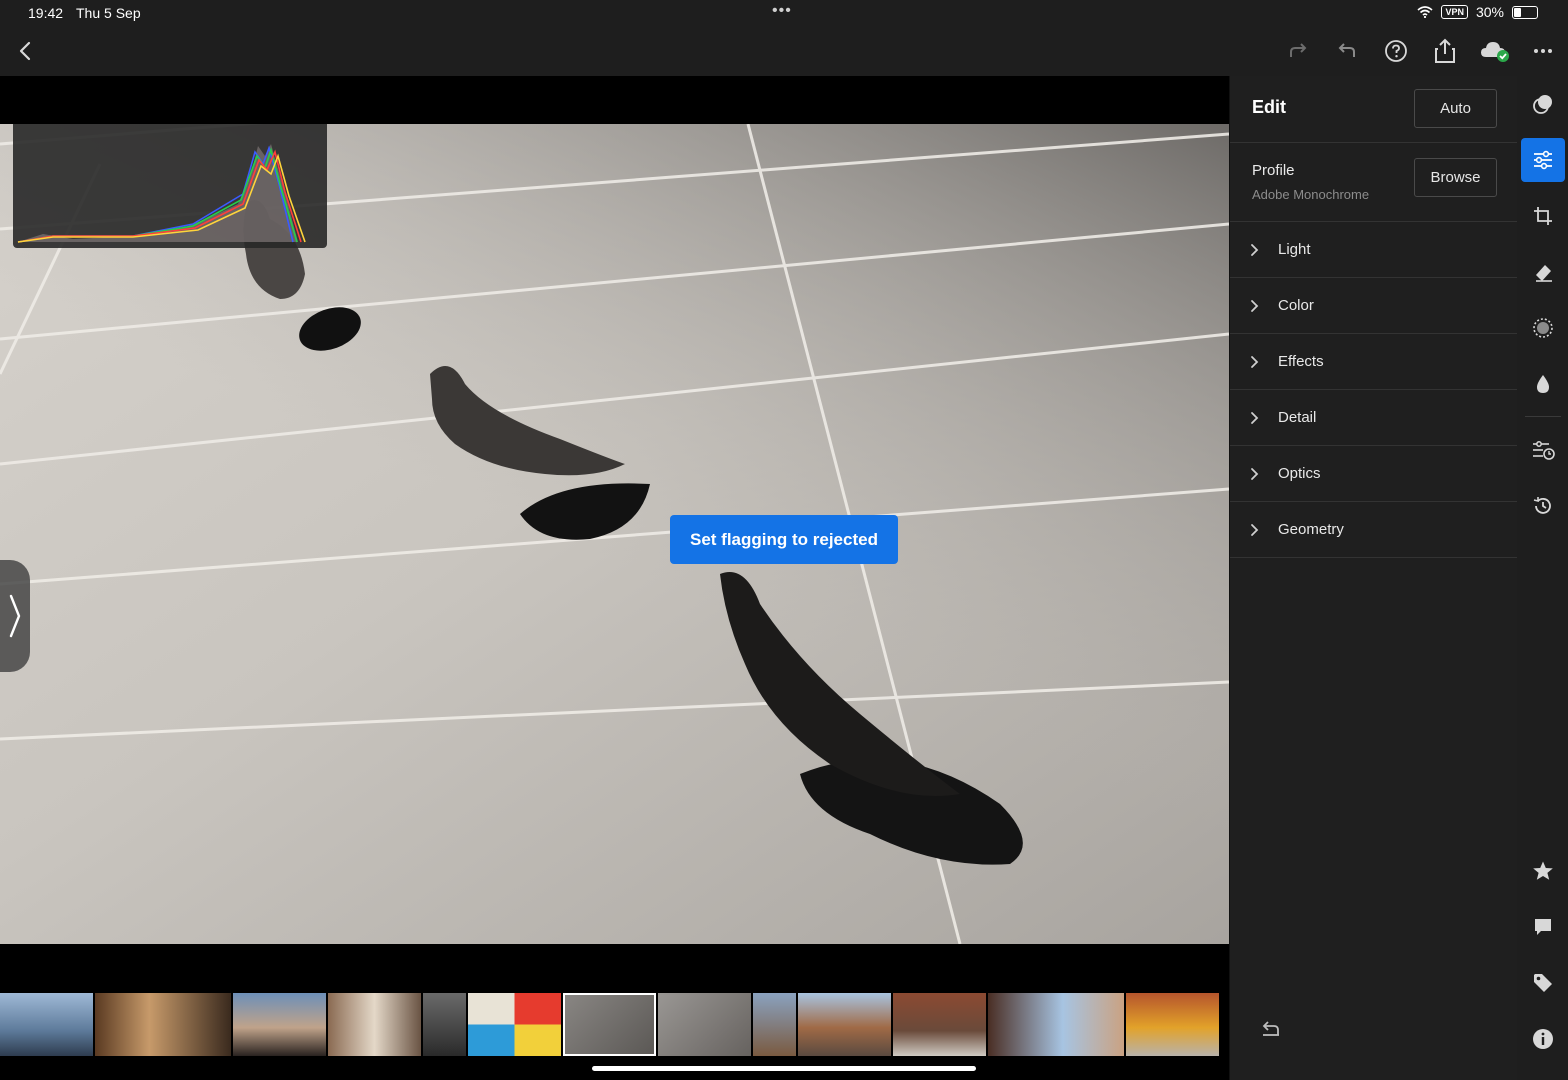 The image size is (1568, 1080). Describe the element at coordinates (1489, 12) in the screenshot. I see `battery-percent: 30%` at that location.